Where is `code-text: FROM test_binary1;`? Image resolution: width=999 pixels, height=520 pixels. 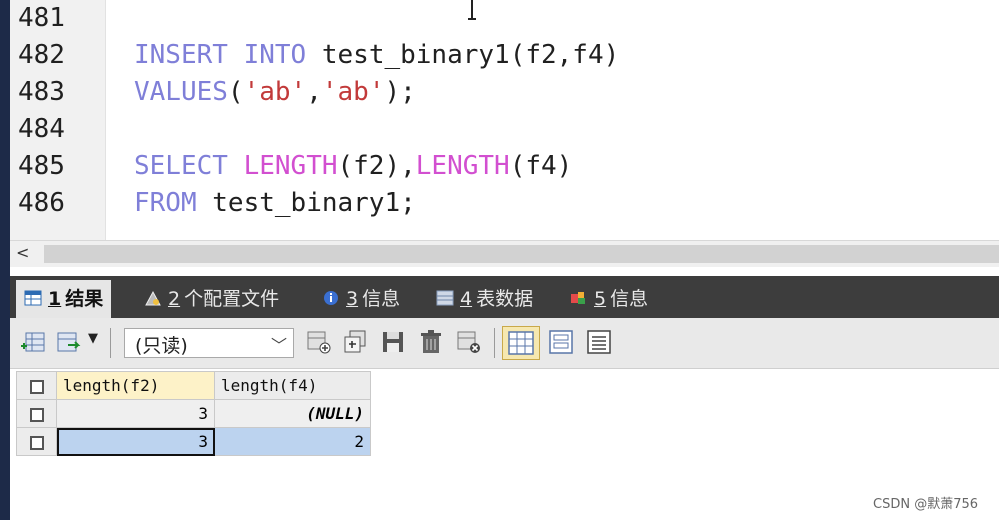 code-text: FROM test_binary1; is located at coordinates (275, 203).